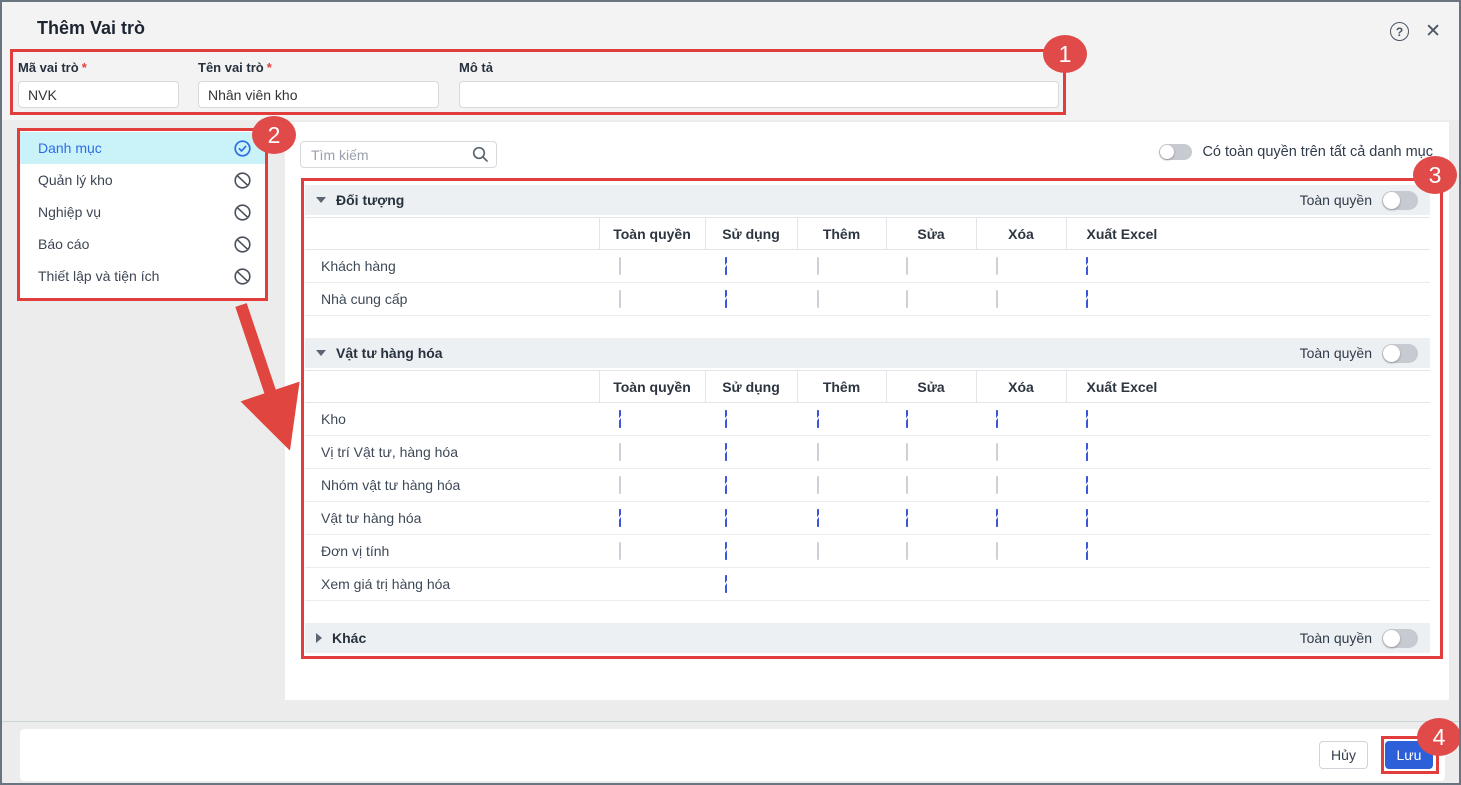  What do you see at coordinates (1317, 152) in the screenshot?
I see `full-permission-all-label: Có toàn quyền trên tất cả danh mục` at bounding box center [1317, 152].